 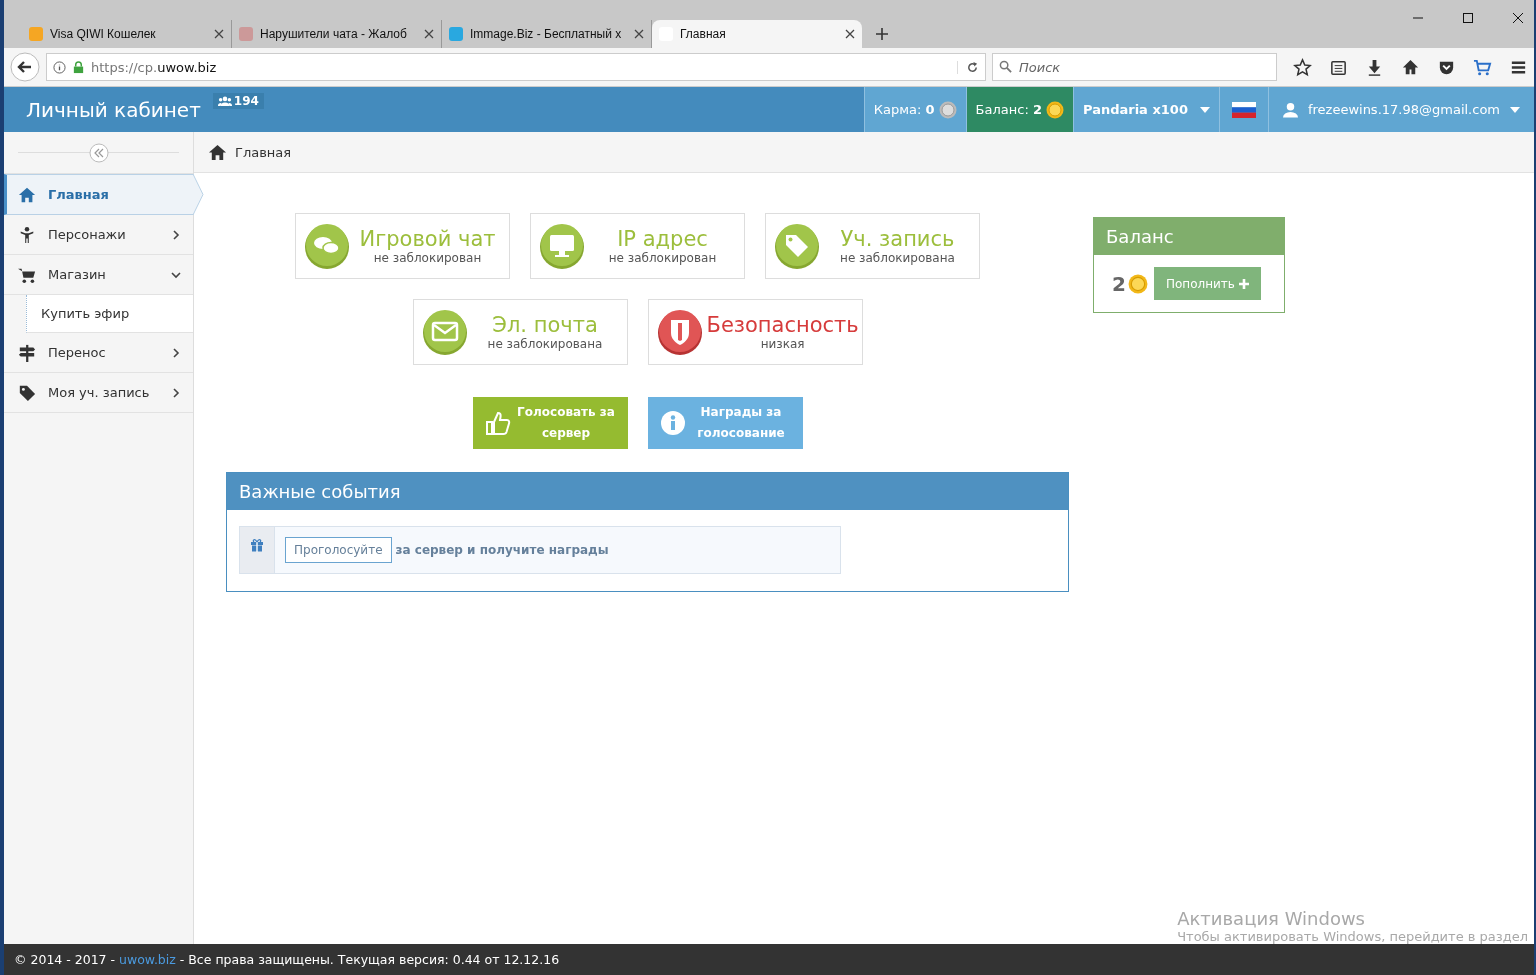 I want to click on copyright-text: © 2014 - 2017 - uwow.biz - Все права защищены. Текущая версия: 0.44 от 12.12.16, so click(x=287, y=959).